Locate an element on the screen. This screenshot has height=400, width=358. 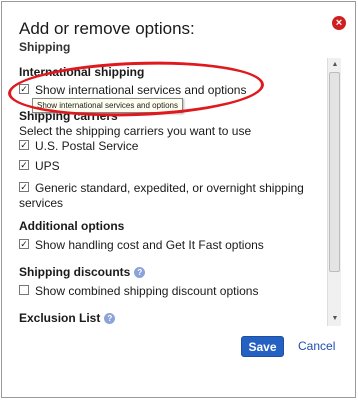
discount-option-row: Show combined shipping discount options is located at coordinates (138, 291).